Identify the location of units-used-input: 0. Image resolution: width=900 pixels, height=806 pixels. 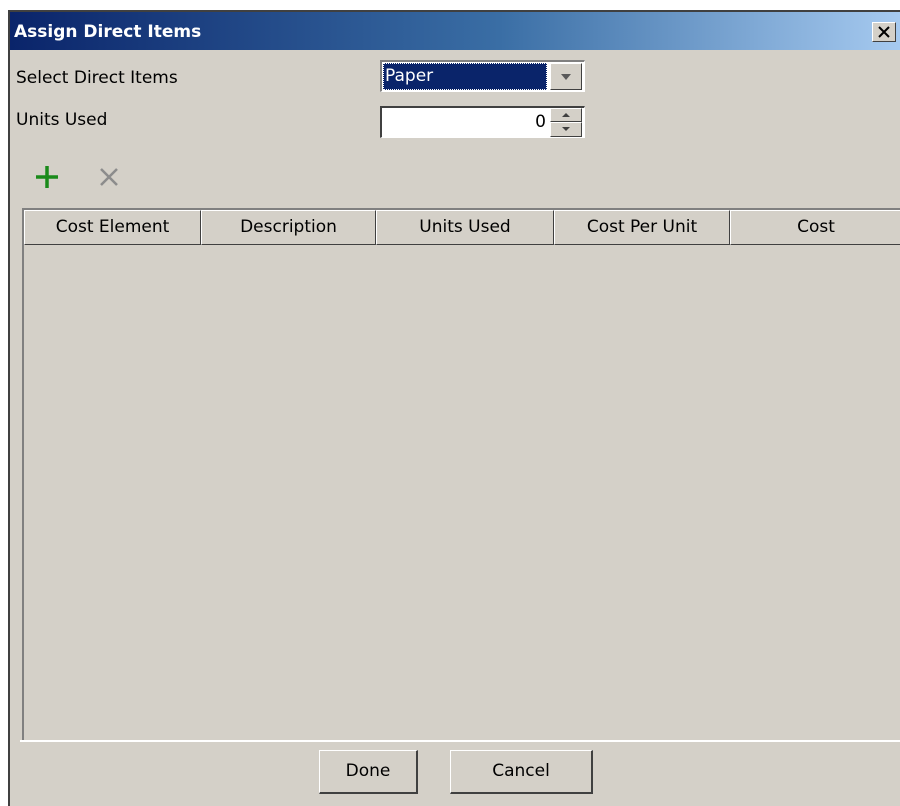
(465, 122).